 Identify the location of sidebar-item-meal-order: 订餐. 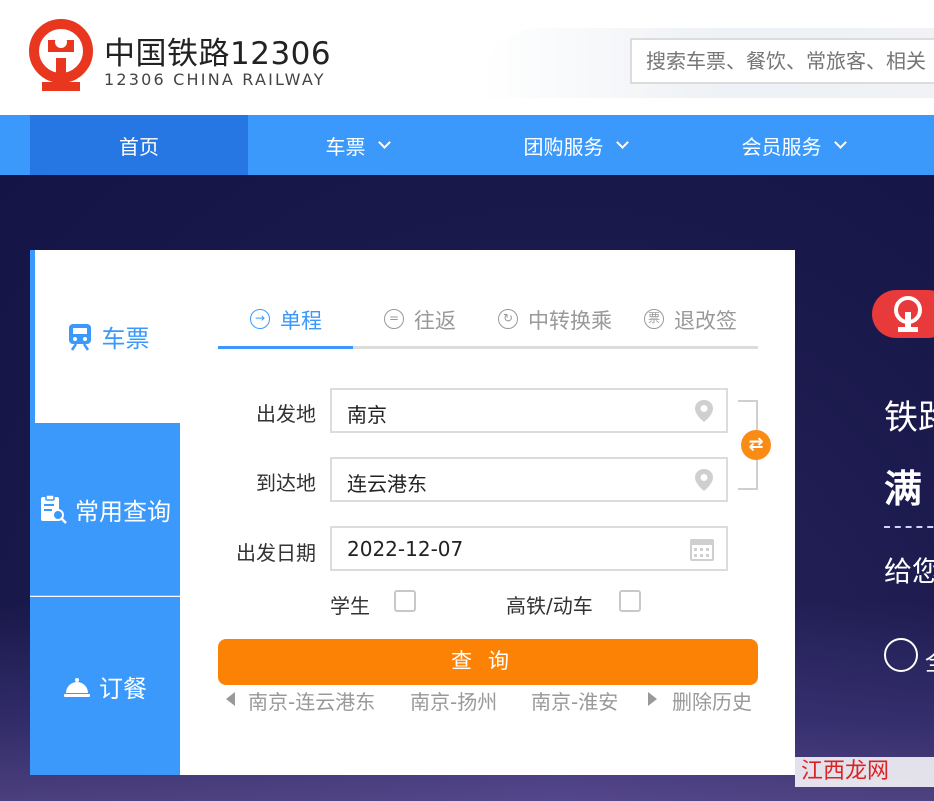
(105, 686).